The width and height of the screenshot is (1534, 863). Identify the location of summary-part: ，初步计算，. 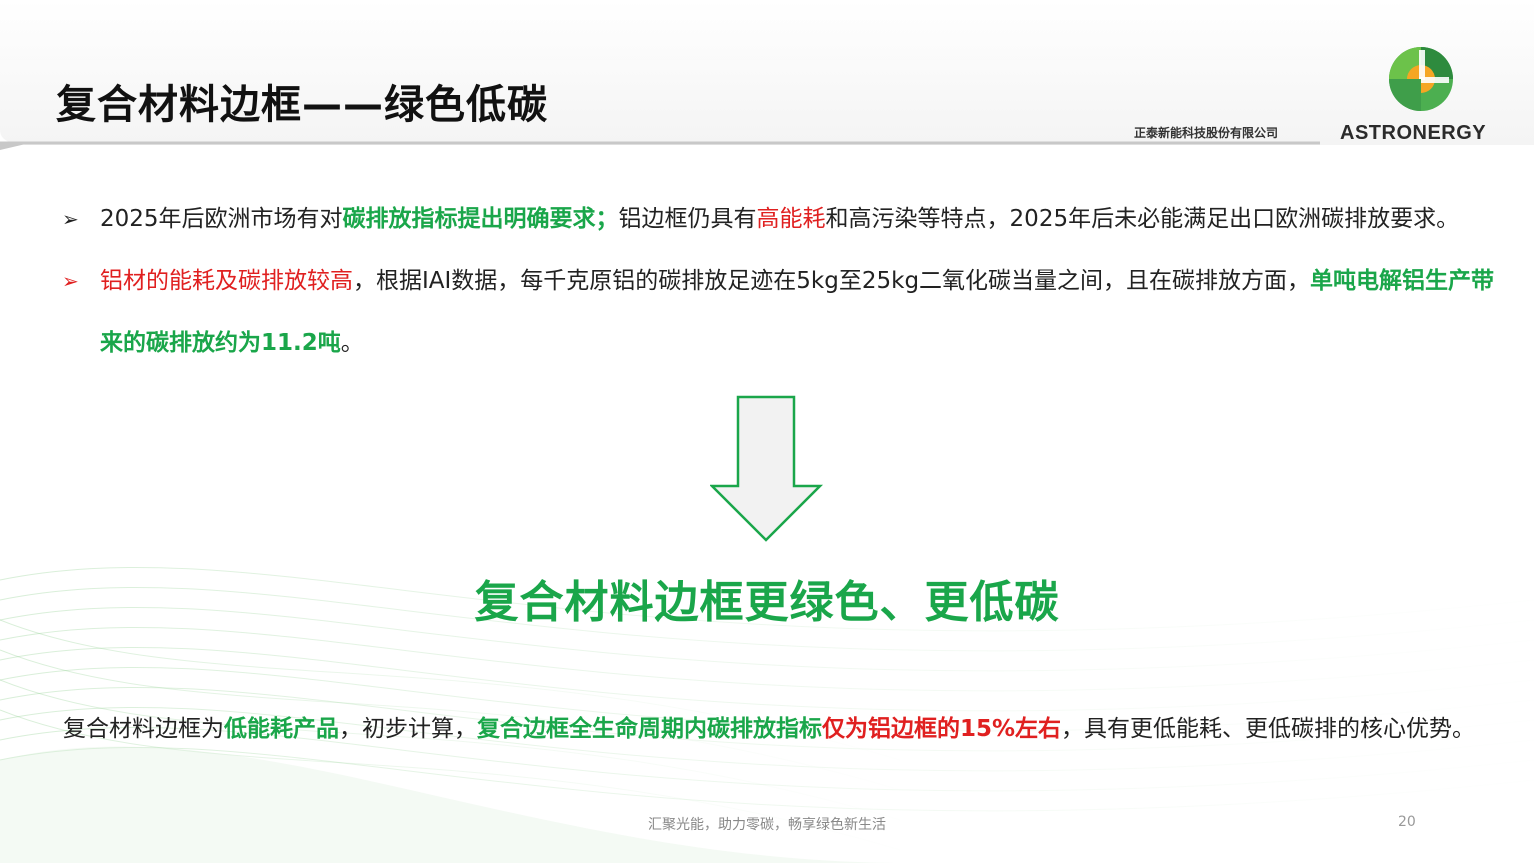
(407, 729).